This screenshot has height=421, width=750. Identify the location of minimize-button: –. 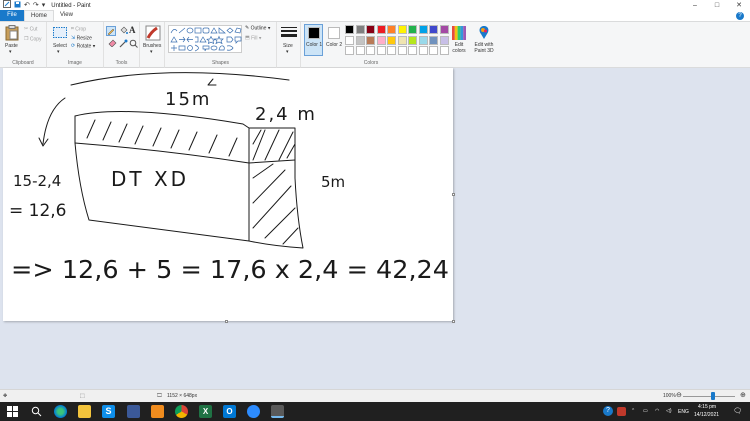
(695, 5).